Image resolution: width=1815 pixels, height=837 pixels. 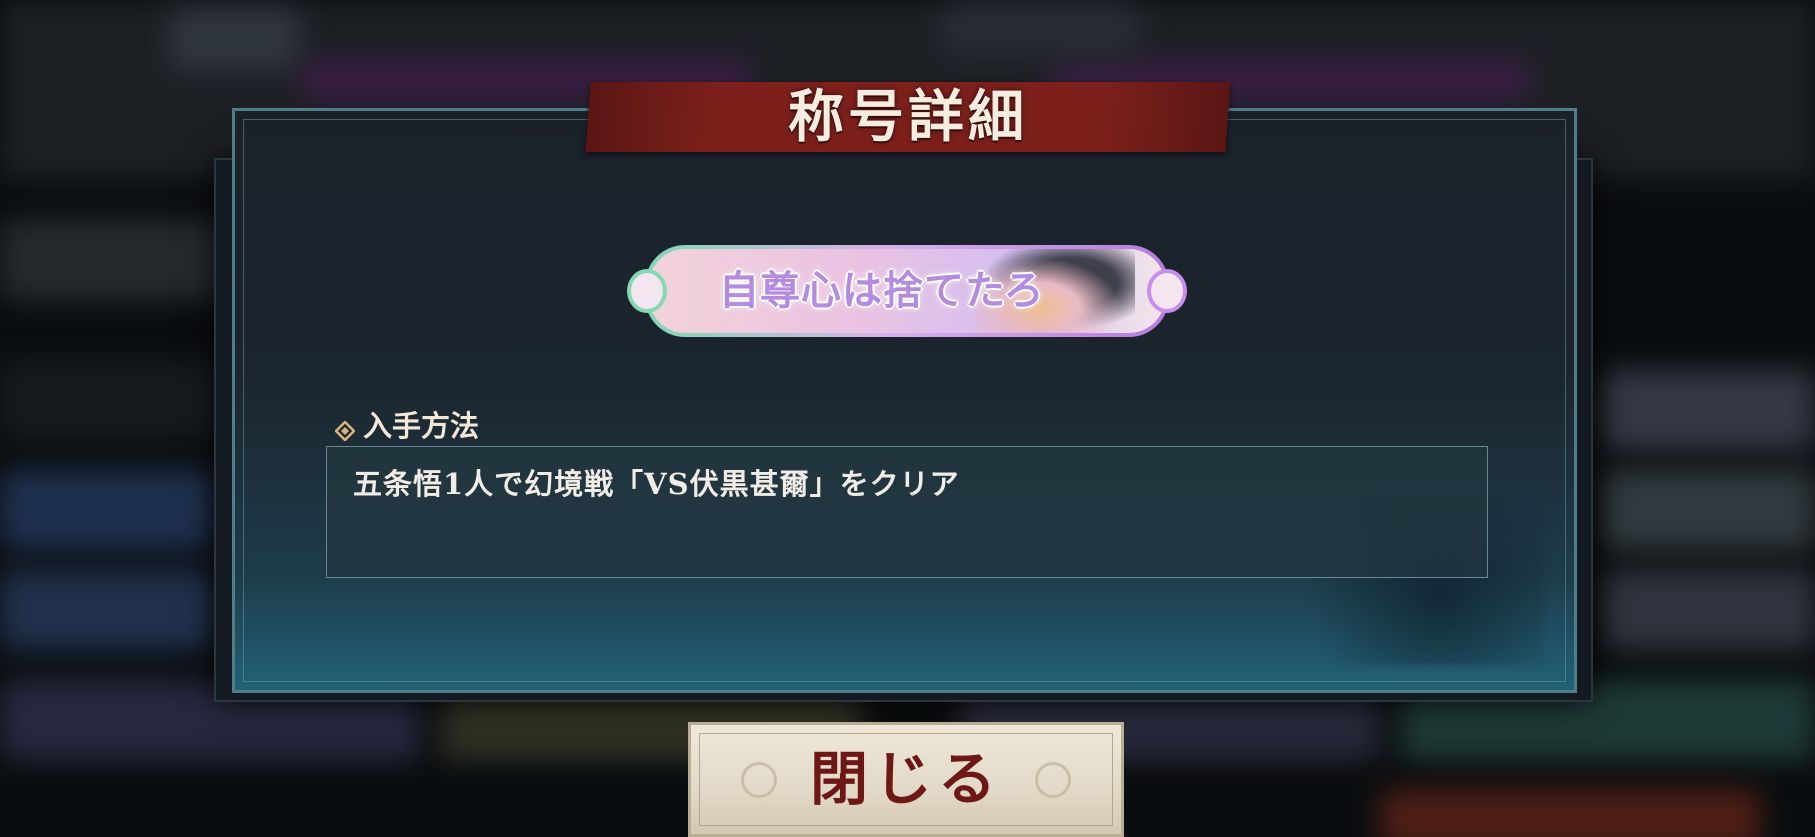 What do you see at coordinates (656, 484) in the screenshot?
I see `acquisition-description: 五条悟1人で幻境戦「VS伏黒甚爾」をクリア` at bounding box center [656, 484].